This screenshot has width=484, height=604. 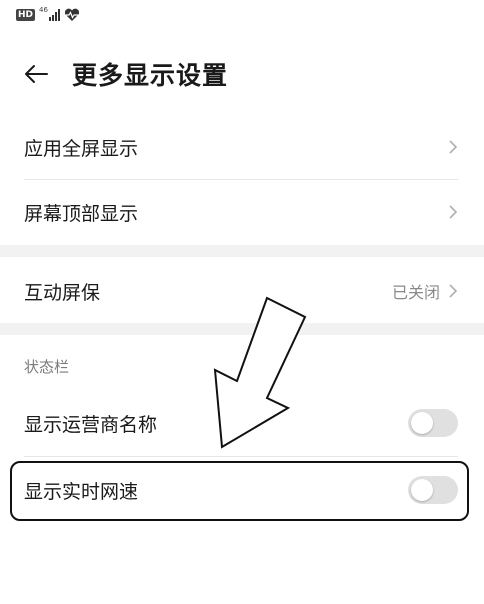 I want to click on show-network-speed-row: 显示实时网速, so click(x=241, y=490).